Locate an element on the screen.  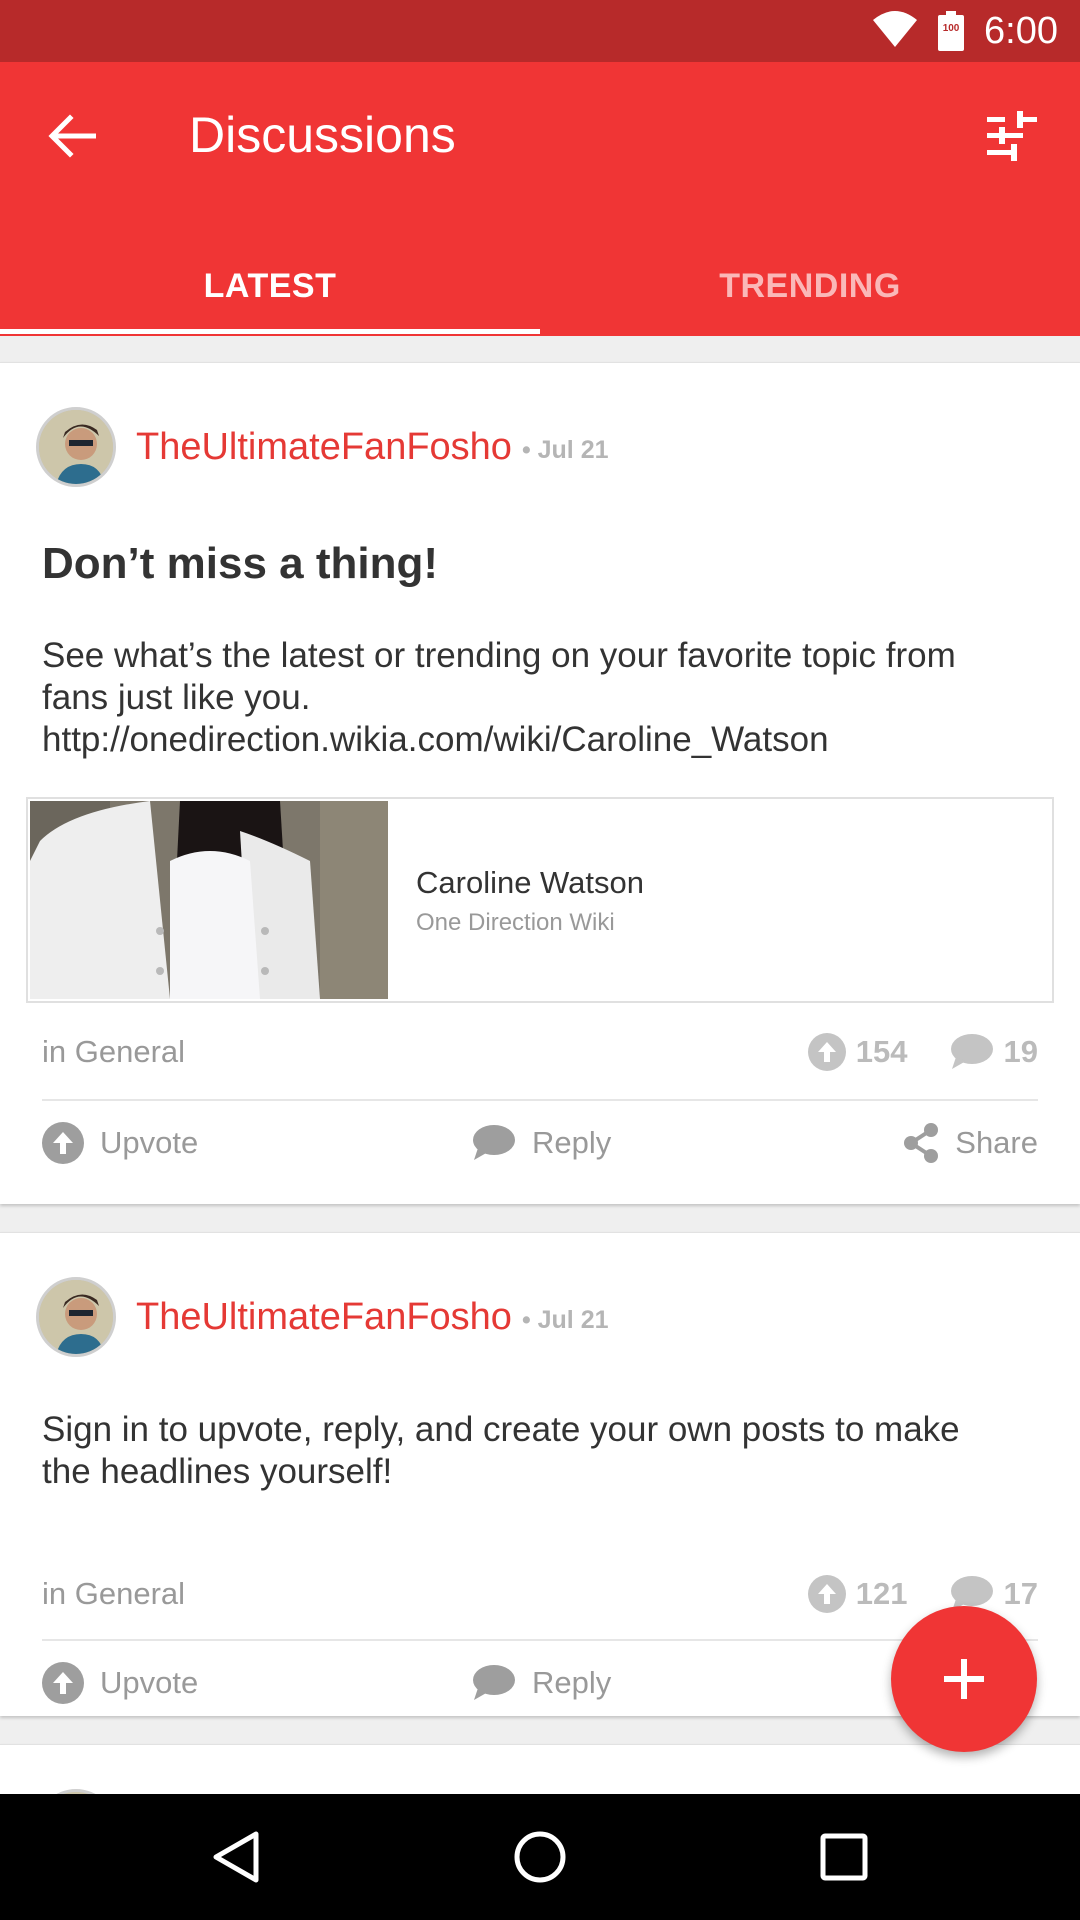
nav-recents-button is located at coordinates (844, 1857).